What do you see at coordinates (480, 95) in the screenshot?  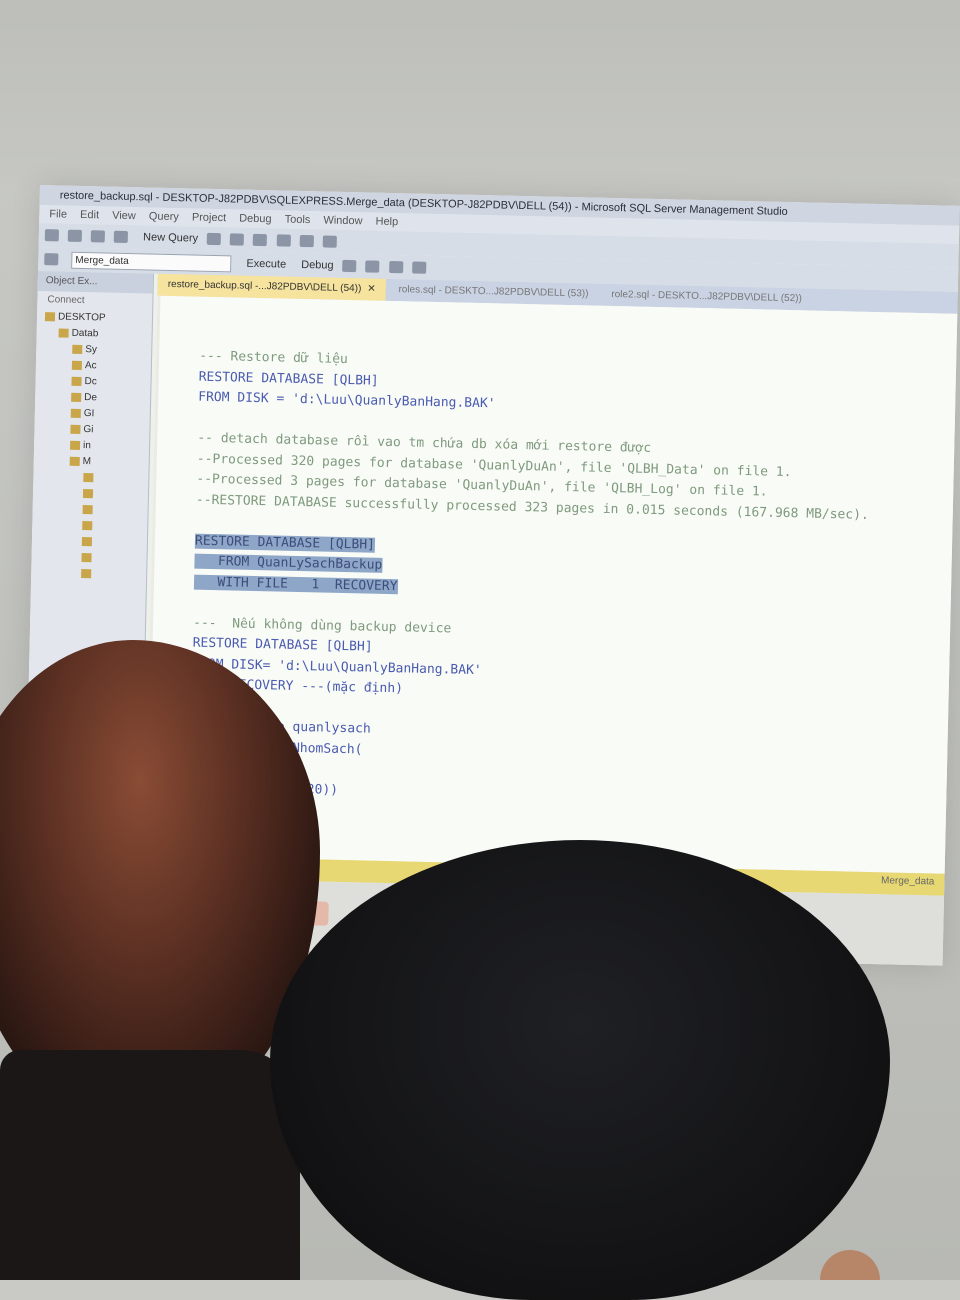 I see `room-background` at bounding box center [480, 95].